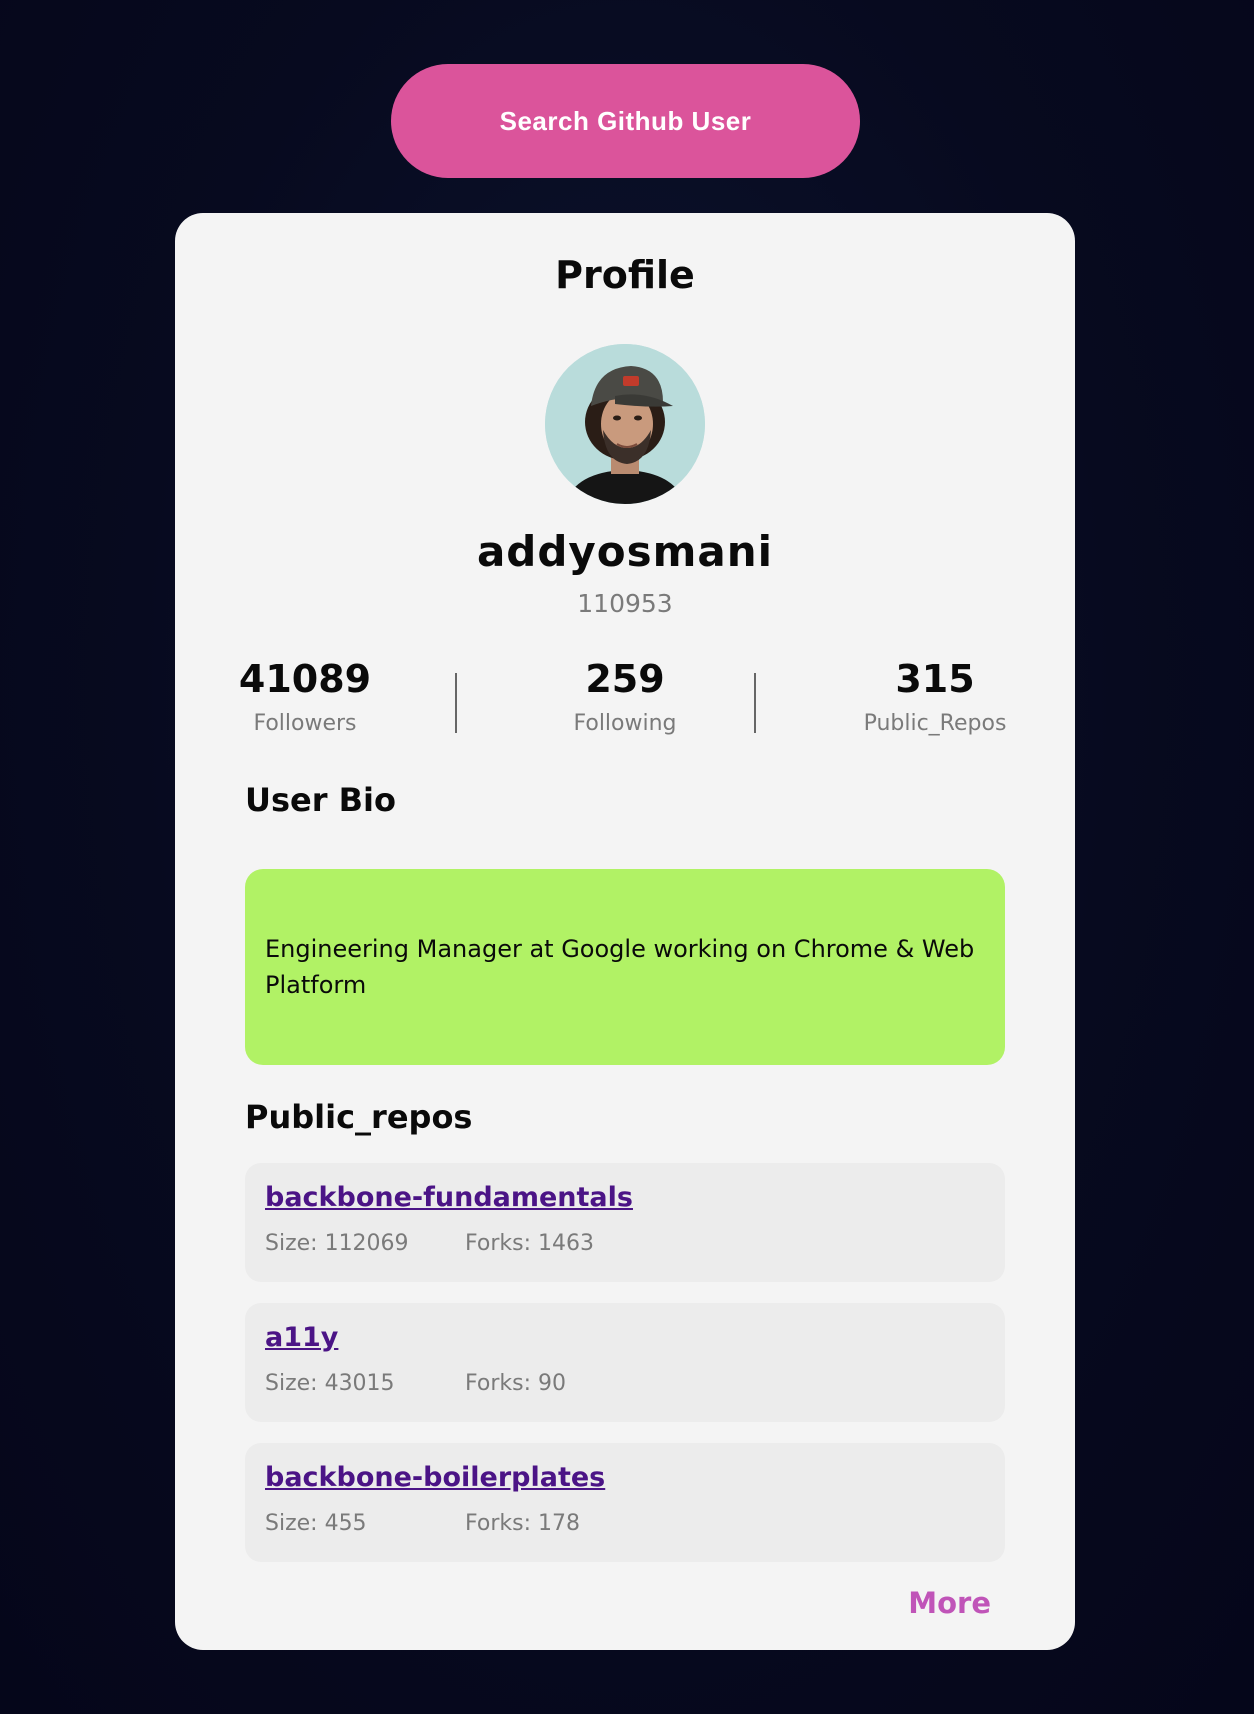 The width and height of the screenshot is (1254, 1714). Describe the element at coordinates (359, 1117) in the screenshot. I see `public-repos-heading: Public_repos` at that location.